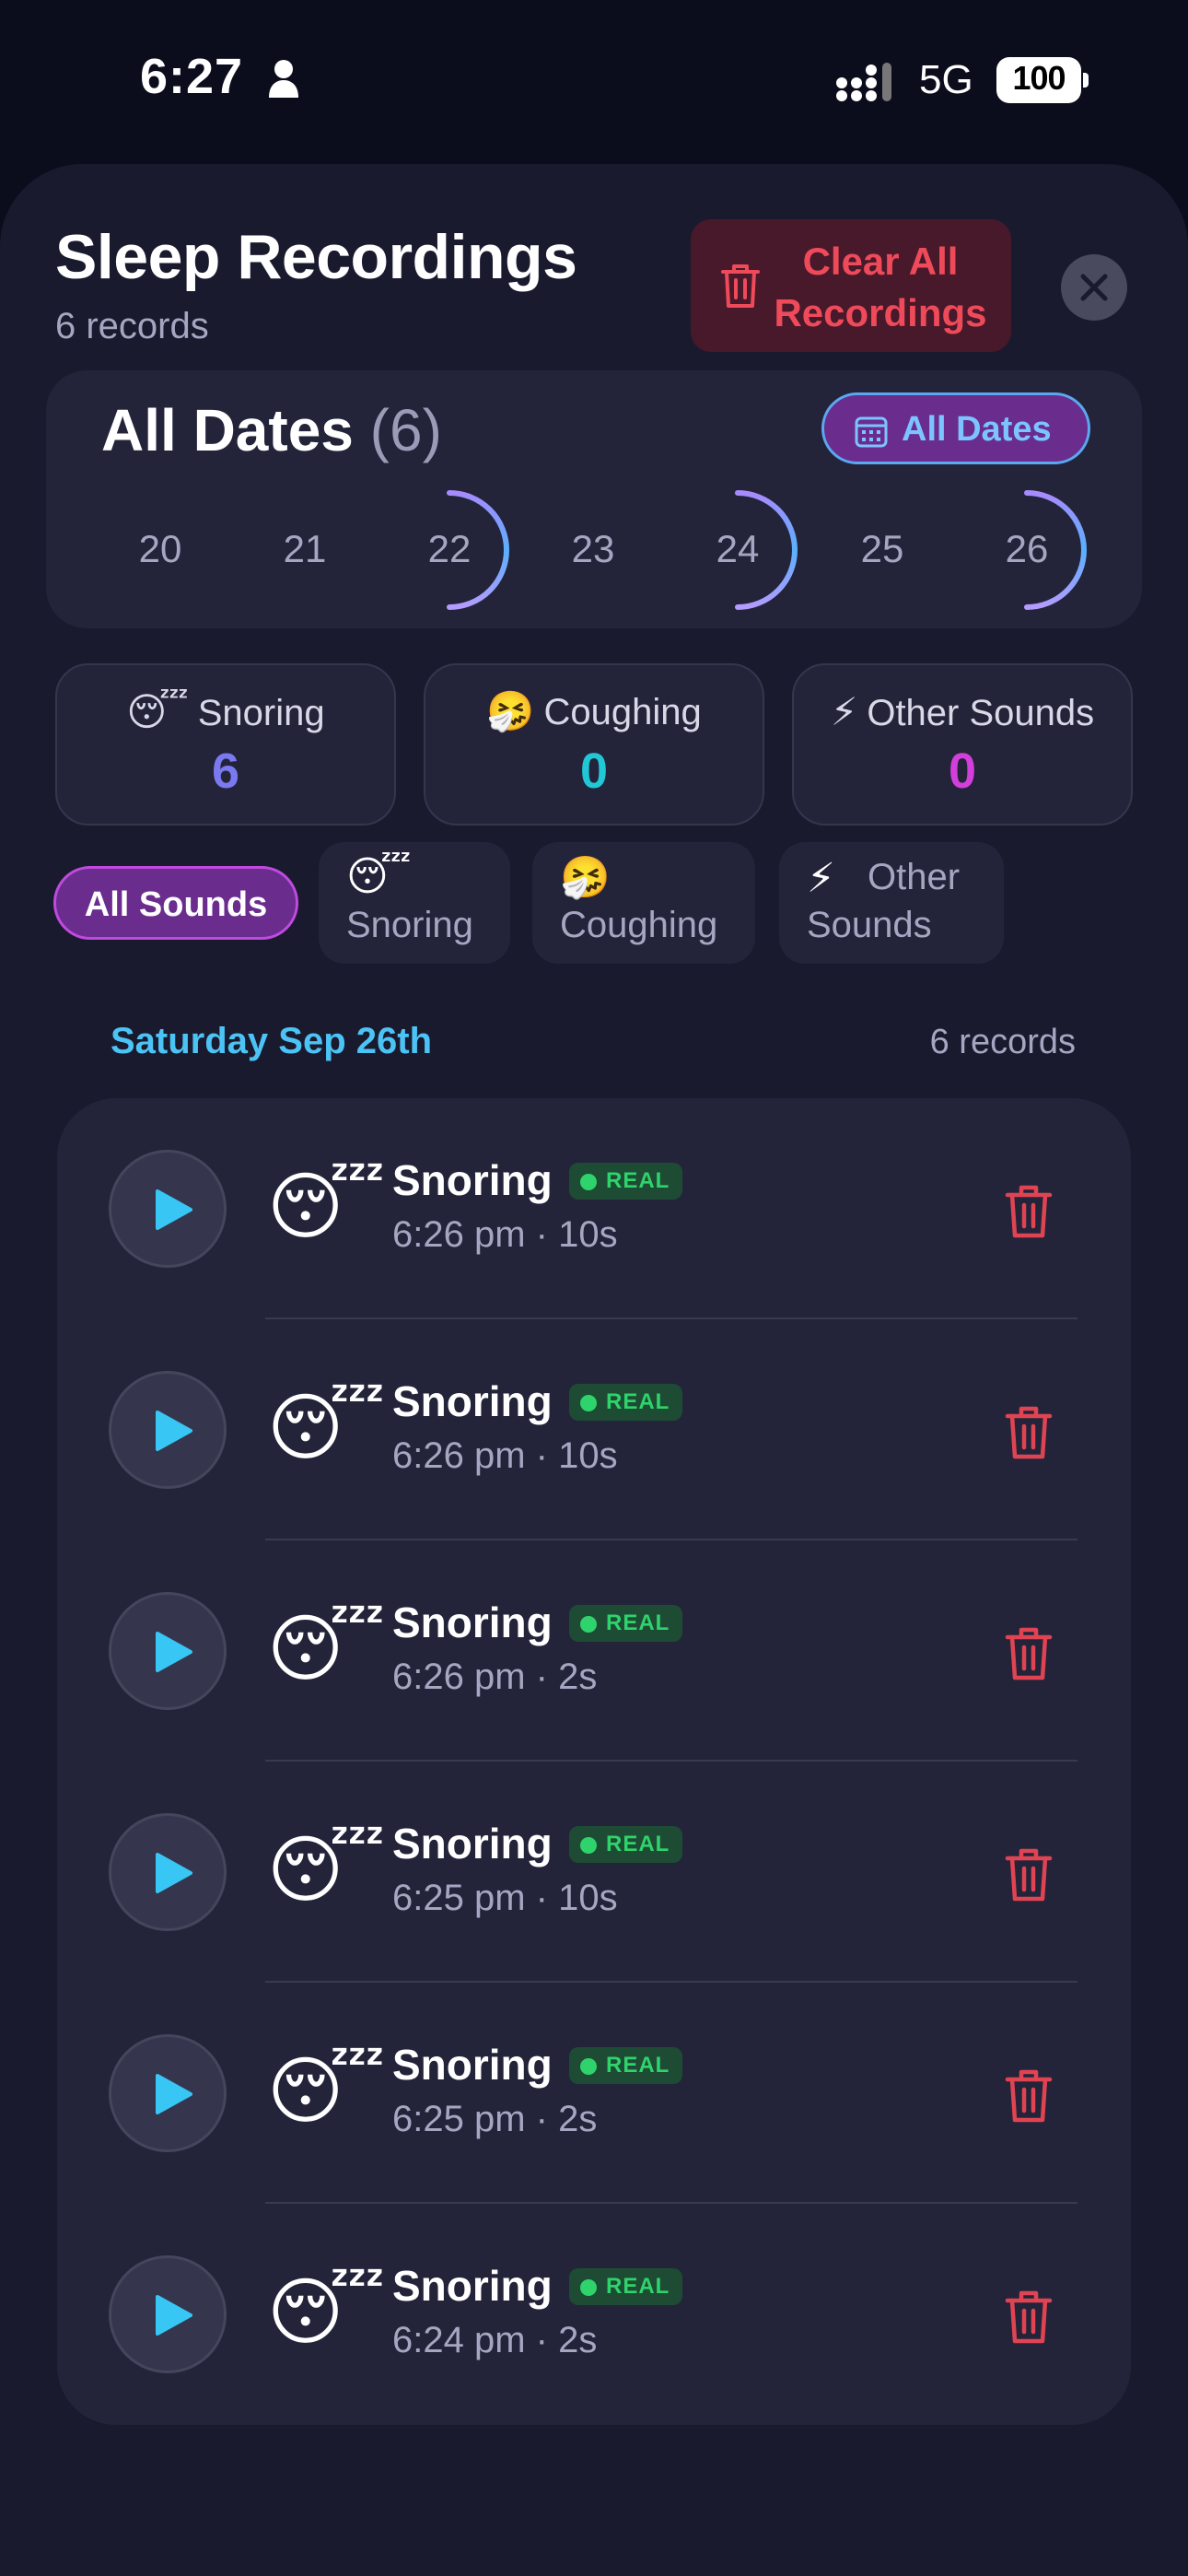 The height and width of the screenshot is (2576, 1188). I want to click on close-icon, so click(1094, 287).